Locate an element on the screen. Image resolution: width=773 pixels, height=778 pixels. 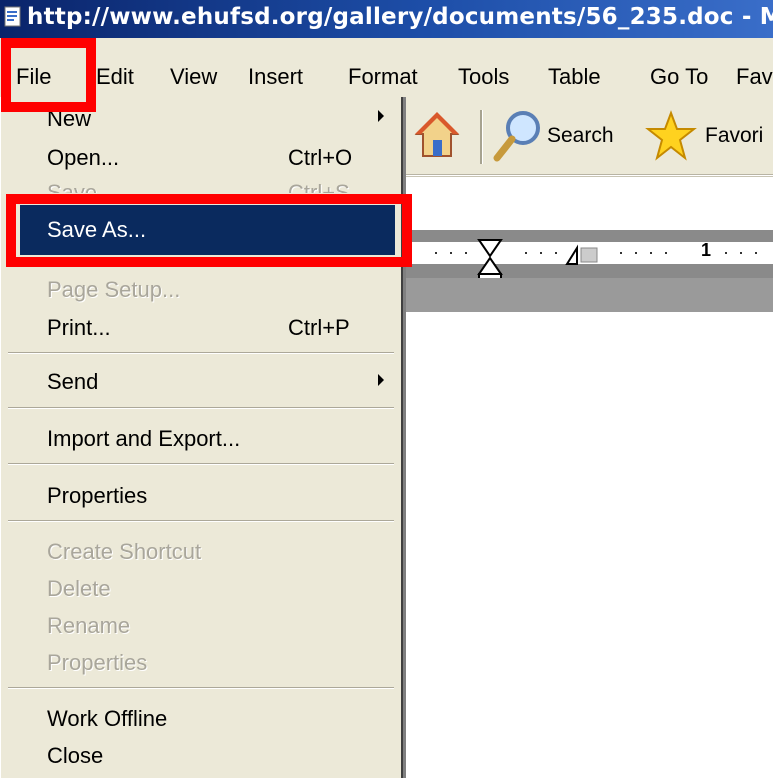
shortcut-print: Ctrl+P is located at coordinates (319, 327).